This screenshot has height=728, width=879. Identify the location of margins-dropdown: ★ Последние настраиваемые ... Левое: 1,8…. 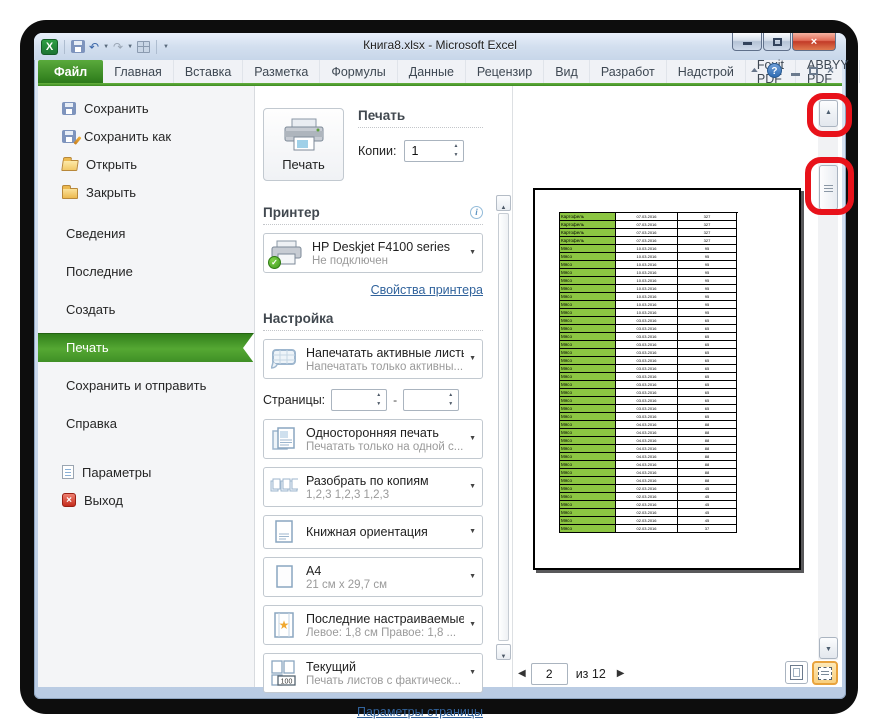
(373, 625).